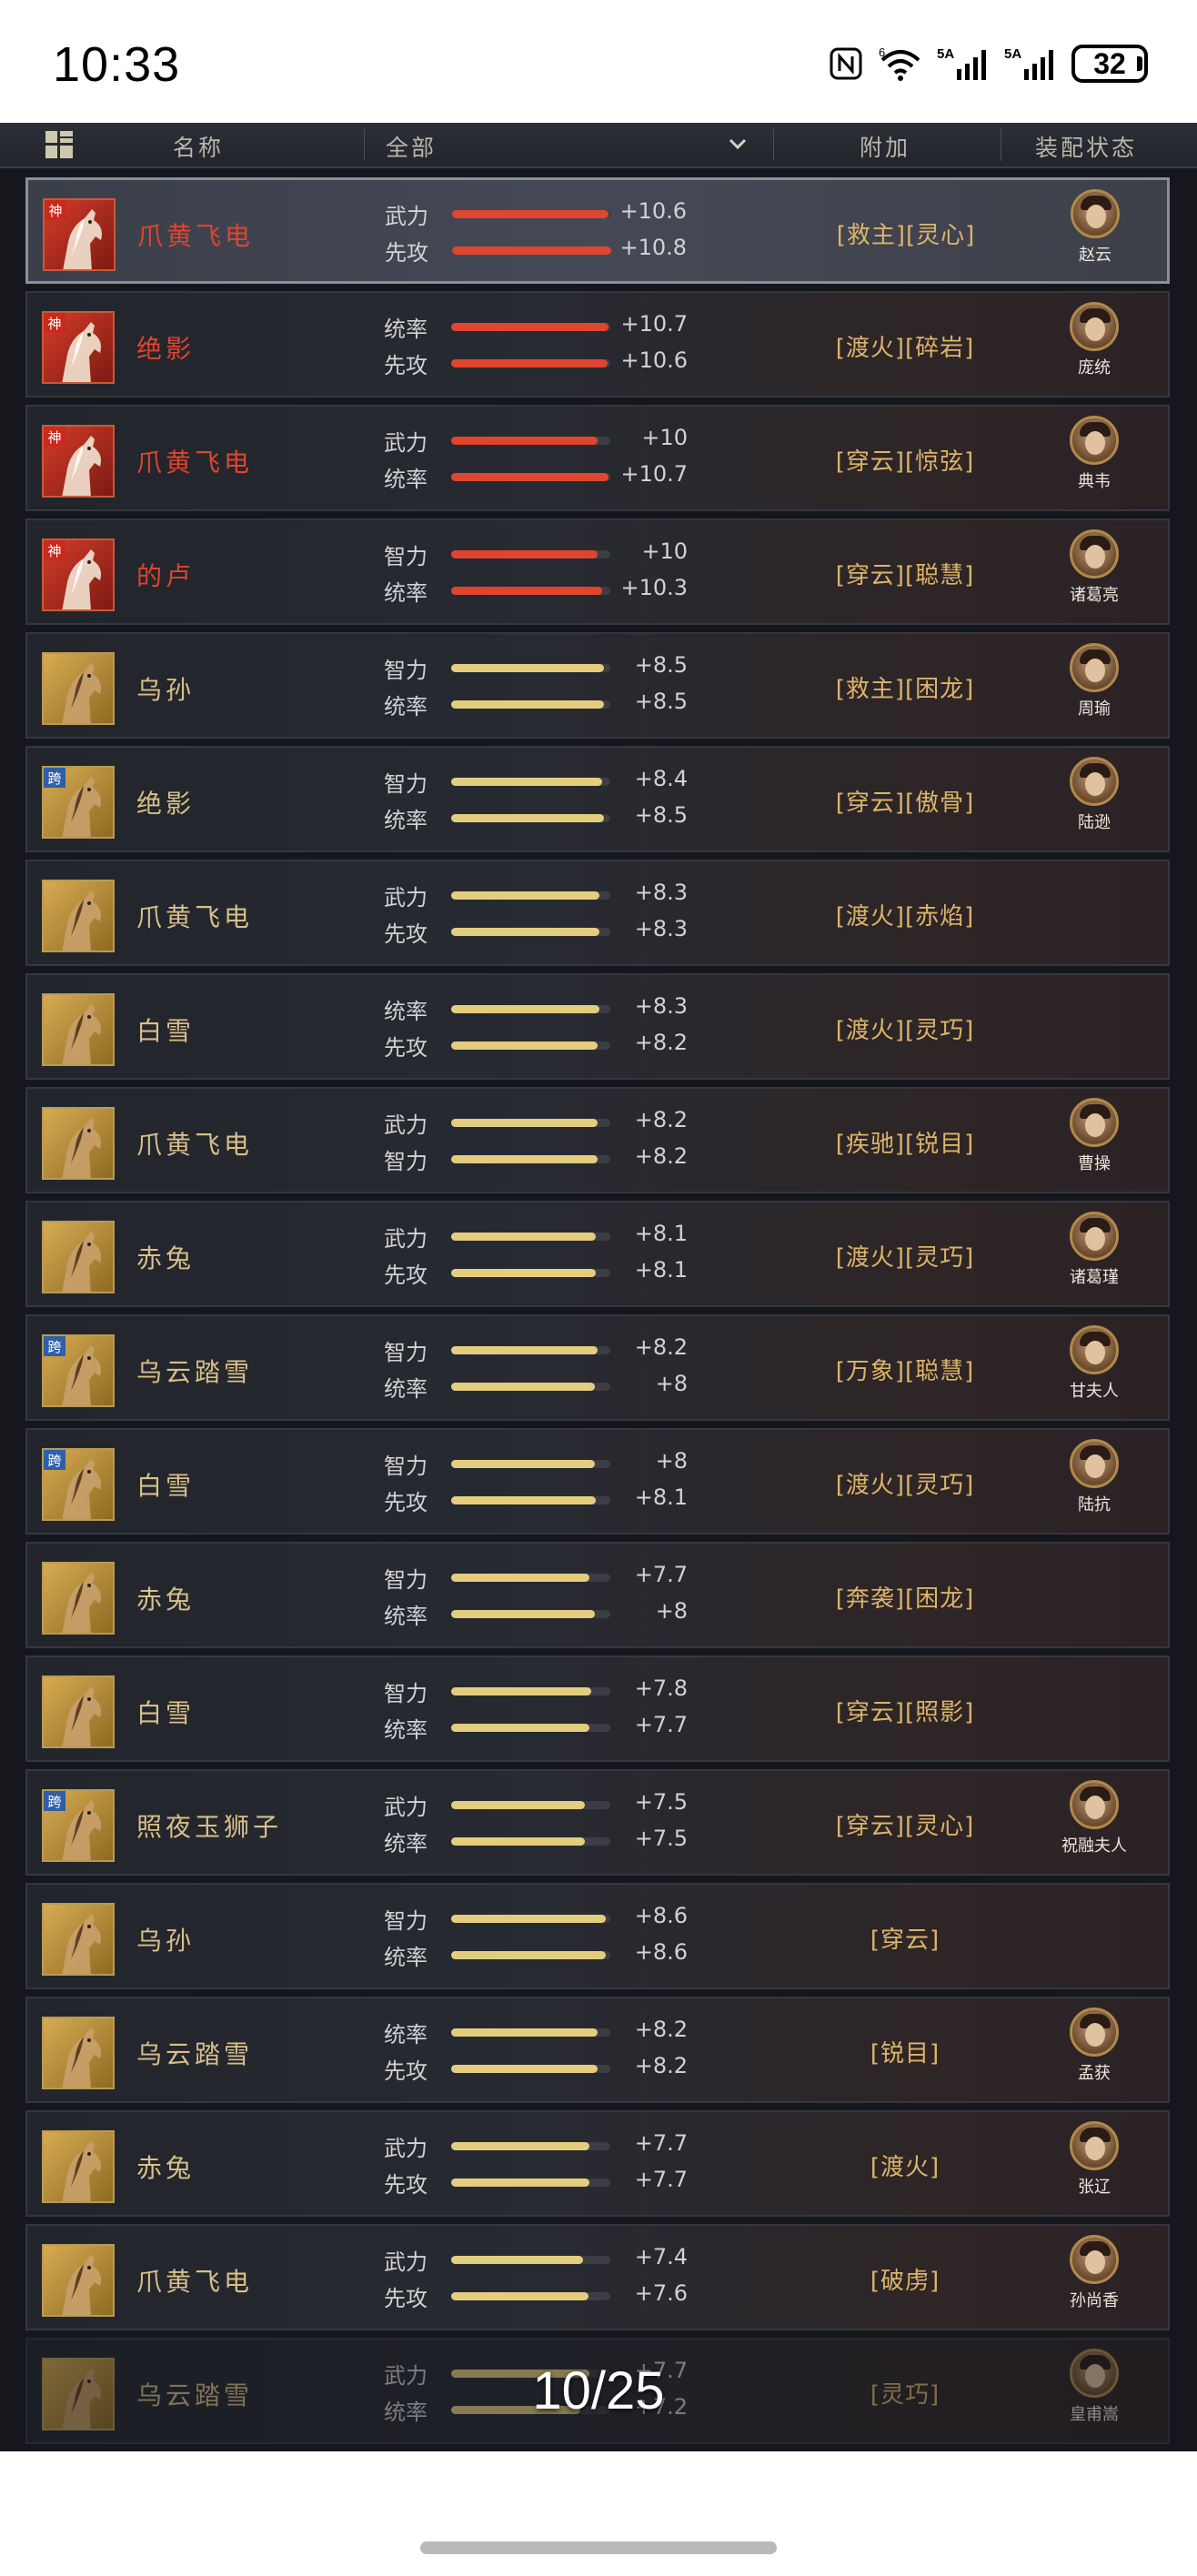 The image size is (1197, 2576). I want to click on skill-tags: [疾驰][锐目], so click(905, 1144).